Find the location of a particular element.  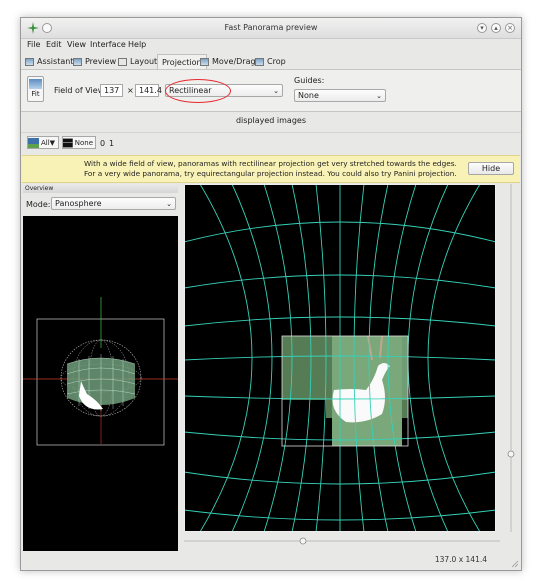

window-title: Fast Panorama preview is located at coordinates (271, 27).